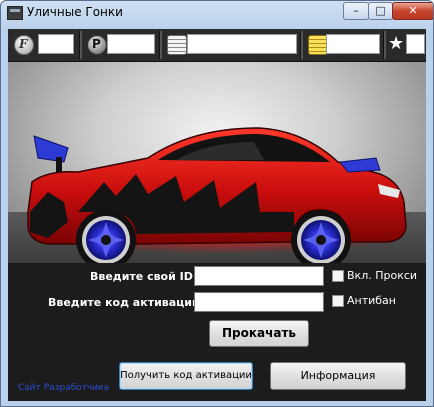 The image size is (434, 407). I want to click on info-button: Информация, so click(338, 376).